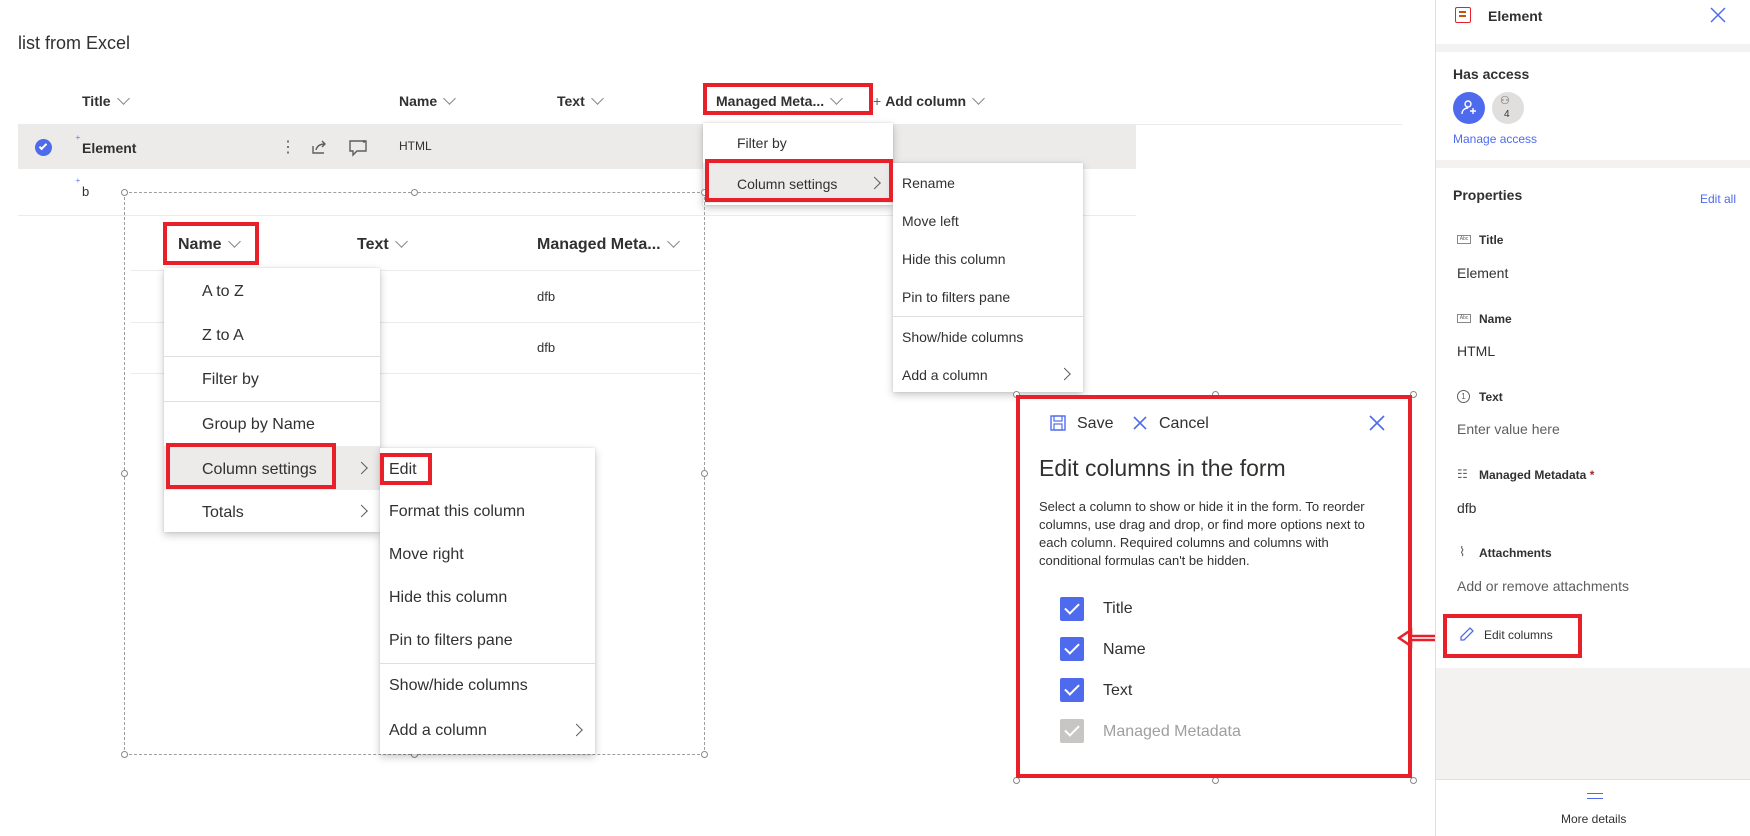 The image size is (1750, 836). What do you see at coordinates (43, 147) in the screenshot?
I see `row-selected-check-icon` at bounding box center [43, 147].